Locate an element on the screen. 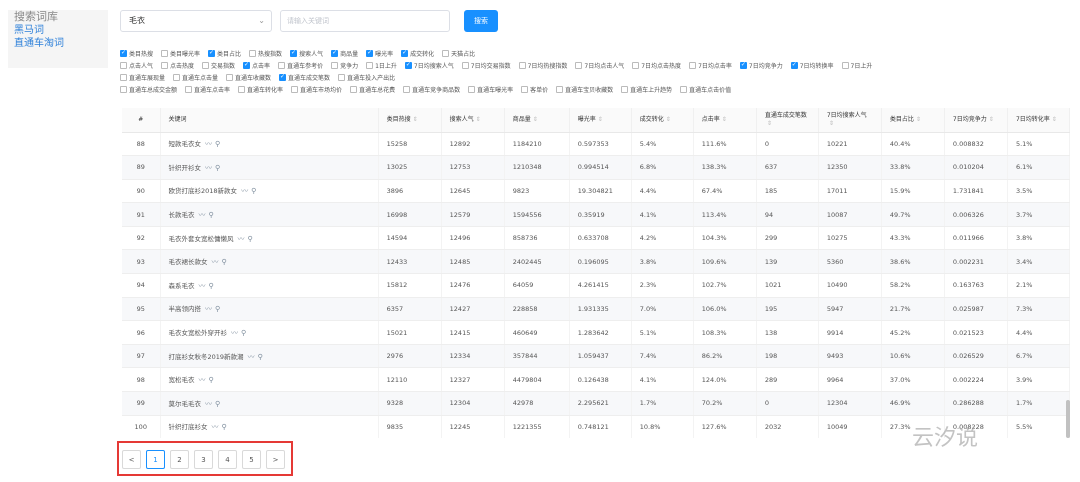 This screenshot has width=1080, height=482. sidebar-item-search-library: 搜索词库 is located at coordinates (58, 17).